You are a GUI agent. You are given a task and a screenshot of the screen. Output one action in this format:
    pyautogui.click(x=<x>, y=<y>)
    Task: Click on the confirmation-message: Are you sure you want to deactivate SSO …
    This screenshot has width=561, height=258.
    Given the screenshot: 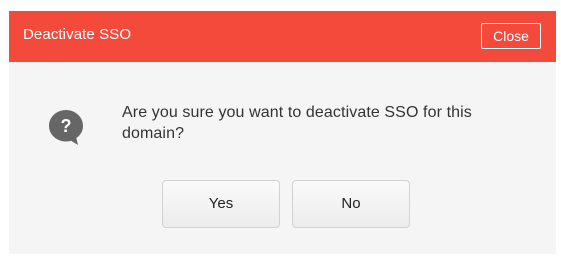 What is the action you would take?
    pyautogui.click(x=297, y=123)
    